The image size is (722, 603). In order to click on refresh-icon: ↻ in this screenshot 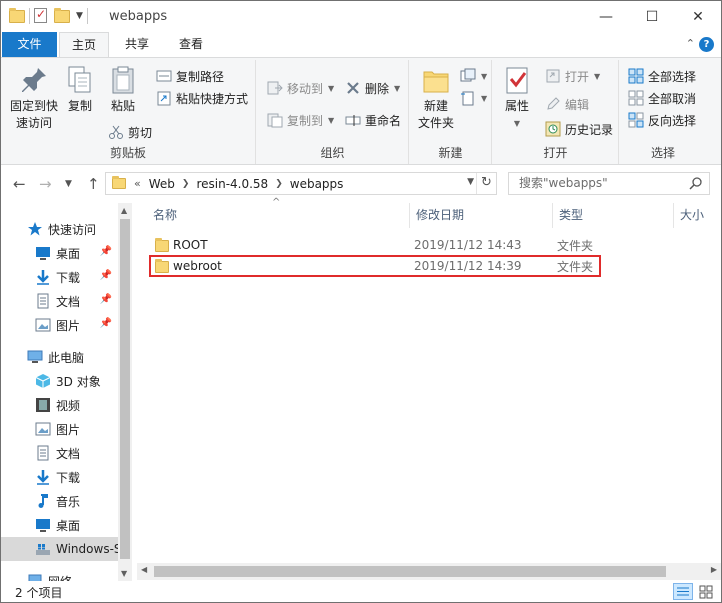, I will do `click(486, 183)`.